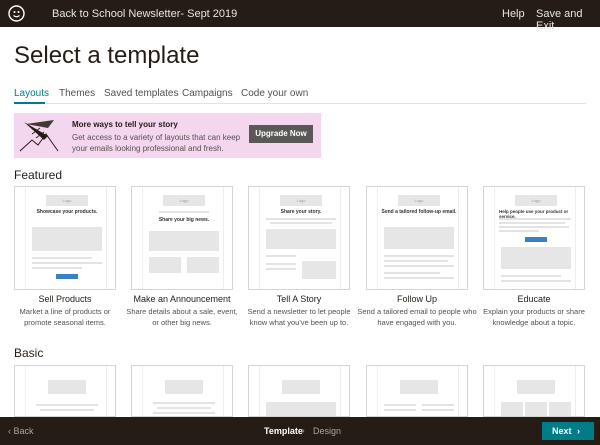 The width and height of the screenshot is (600, 445). Describe the element at coordinates (23, 431) in the screenshot. I see `back-label: Back` at that location.